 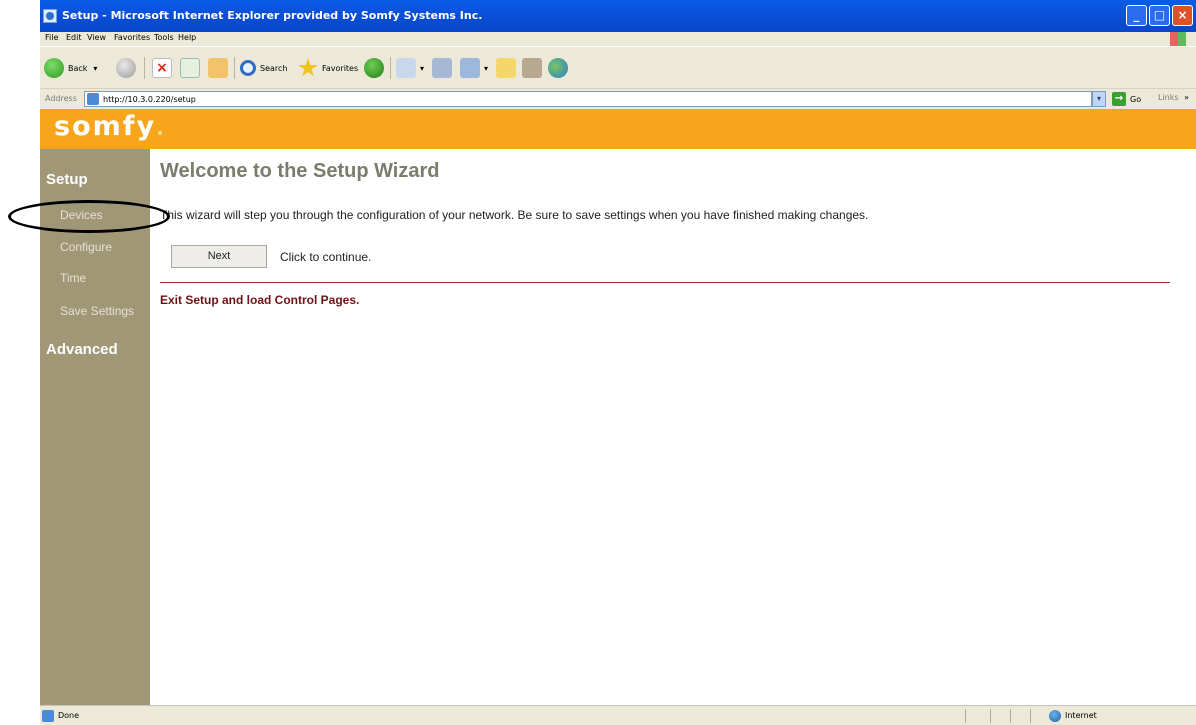 What do you see at coordinates (486, 68) in the screenshot?
I see `edit-dropdown-icon: ▾` at bounding box center [486, 68].